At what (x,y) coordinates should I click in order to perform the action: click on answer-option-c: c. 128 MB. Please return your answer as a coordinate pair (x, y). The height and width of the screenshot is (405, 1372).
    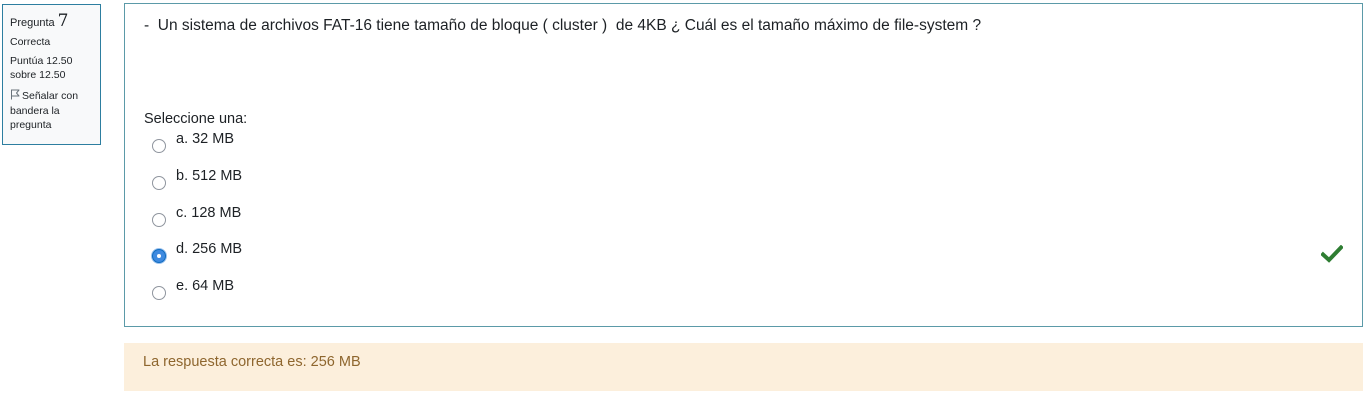
    Looking at the image, I should click on (302, 216).